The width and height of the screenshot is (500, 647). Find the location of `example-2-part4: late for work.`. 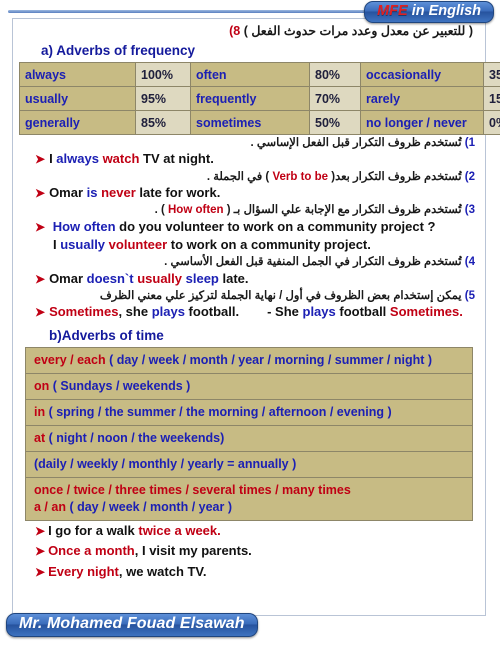

example-2-part4: late for work. is located at coordinates (180, 192).